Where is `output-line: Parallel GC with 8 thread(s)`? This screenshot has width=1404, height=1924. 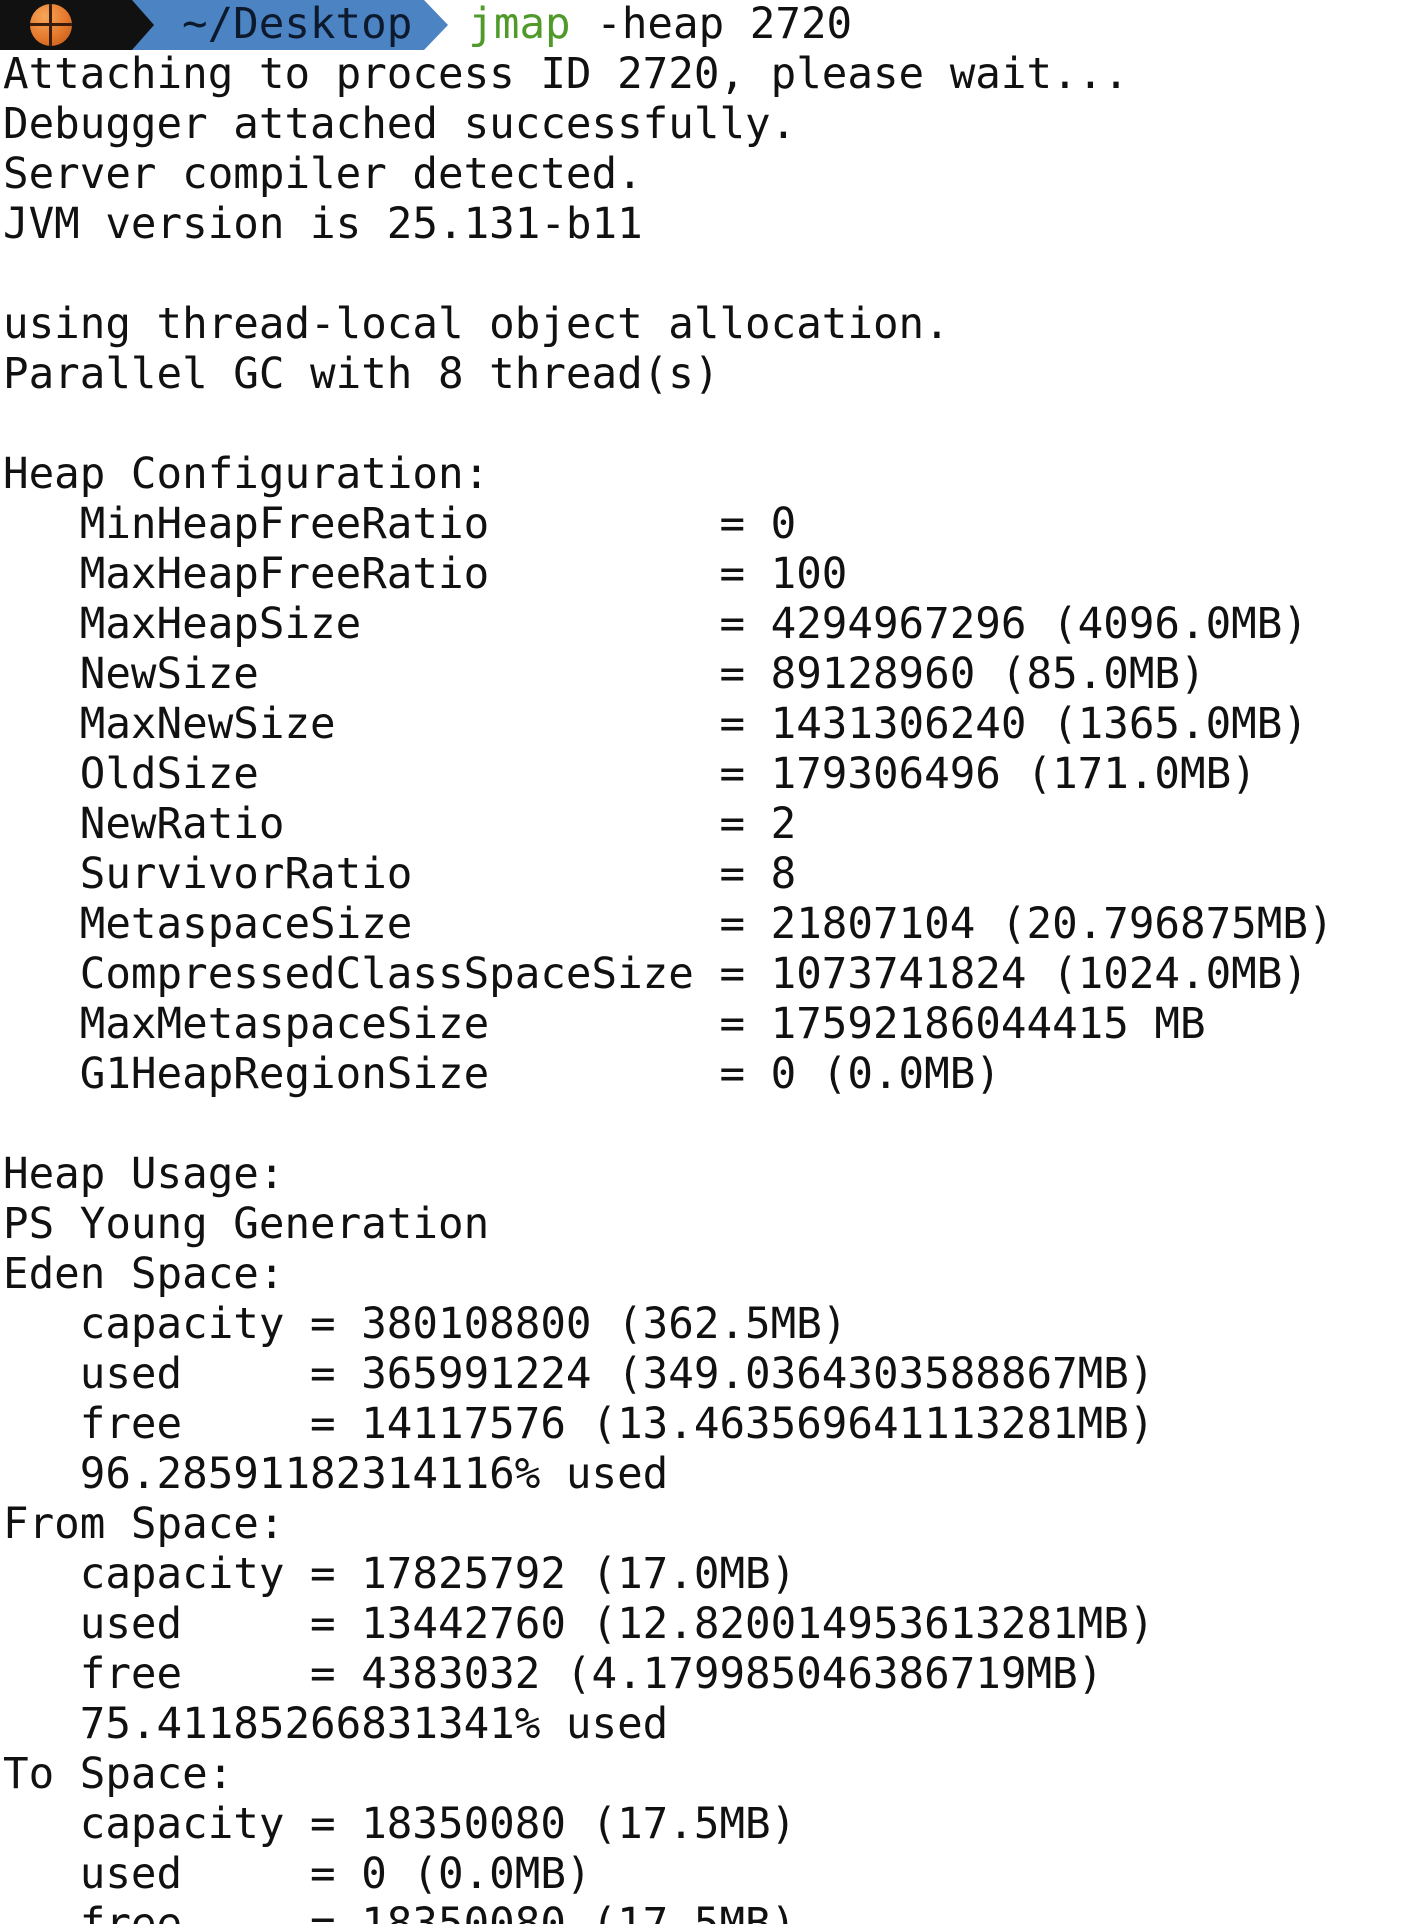
output-line: Parallel GC with 8 thread(s) is located at coordinates (361, 374).